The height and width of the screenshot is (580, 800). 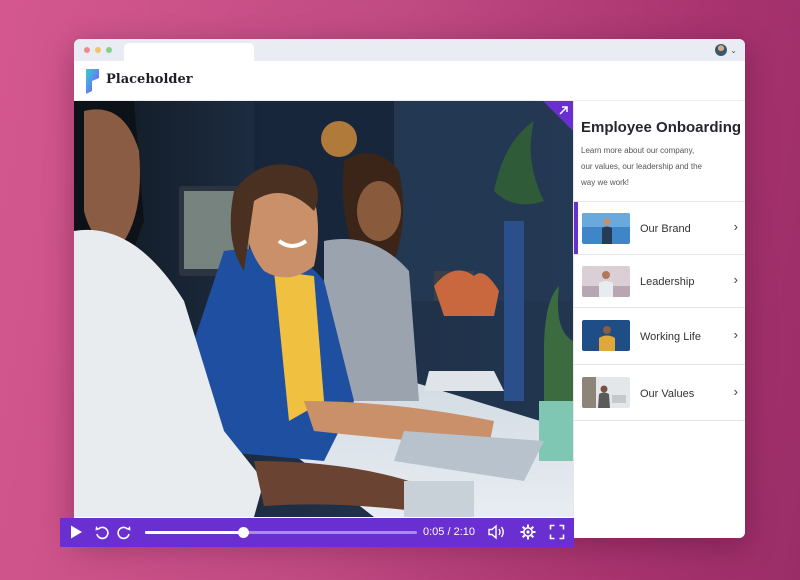 What do you see at coordinates (733, 50) in the screenshot?
I see `chevron-down-icon: ⌄` at bounding box center [733, 50].